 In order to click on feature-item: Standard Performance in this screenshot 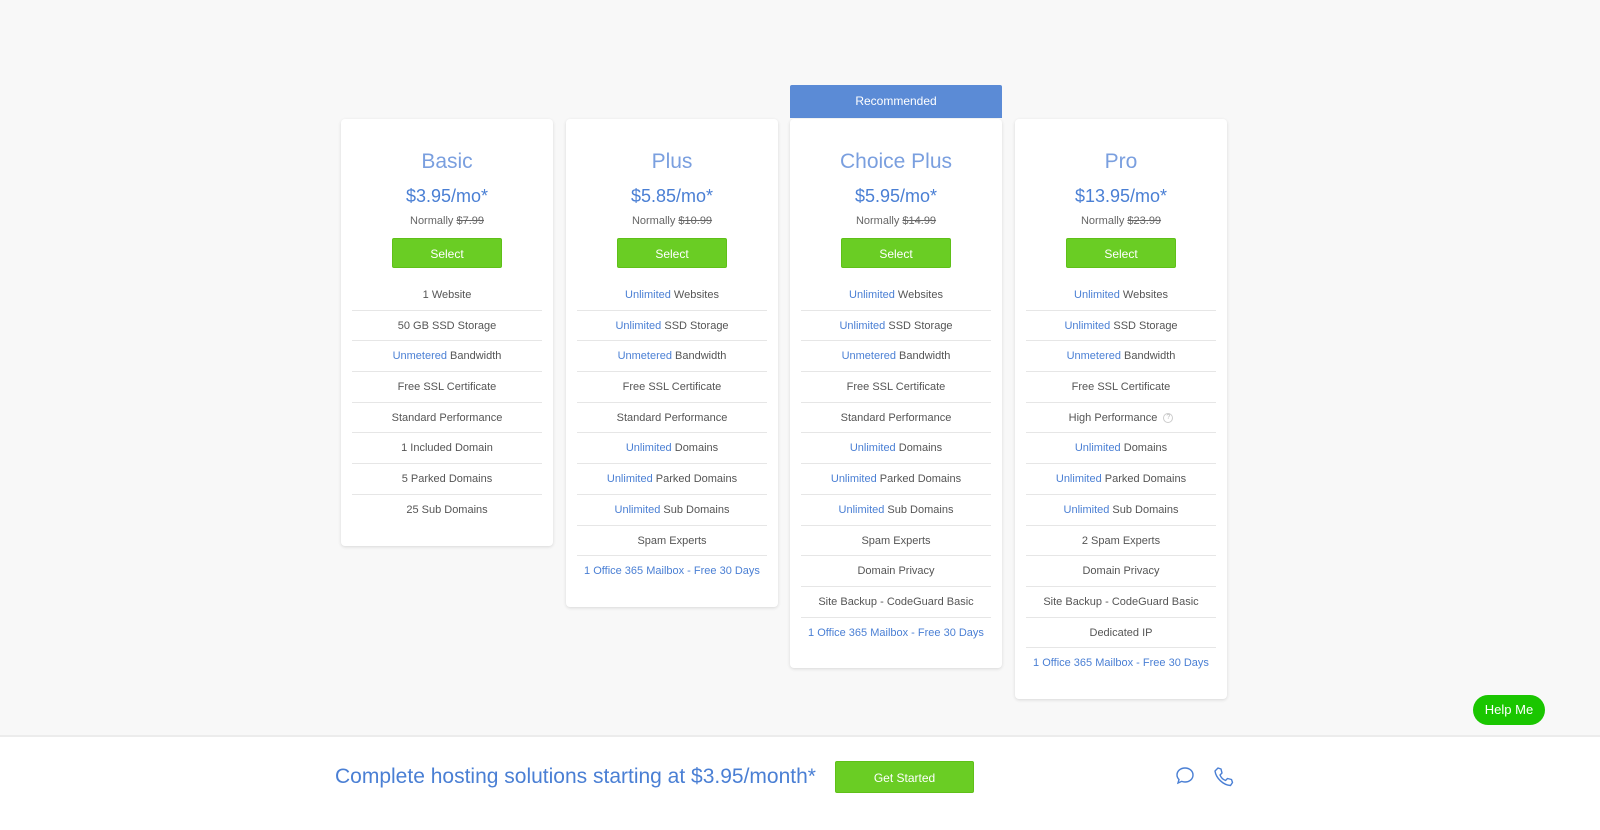, I will do `click(896, 418)`.